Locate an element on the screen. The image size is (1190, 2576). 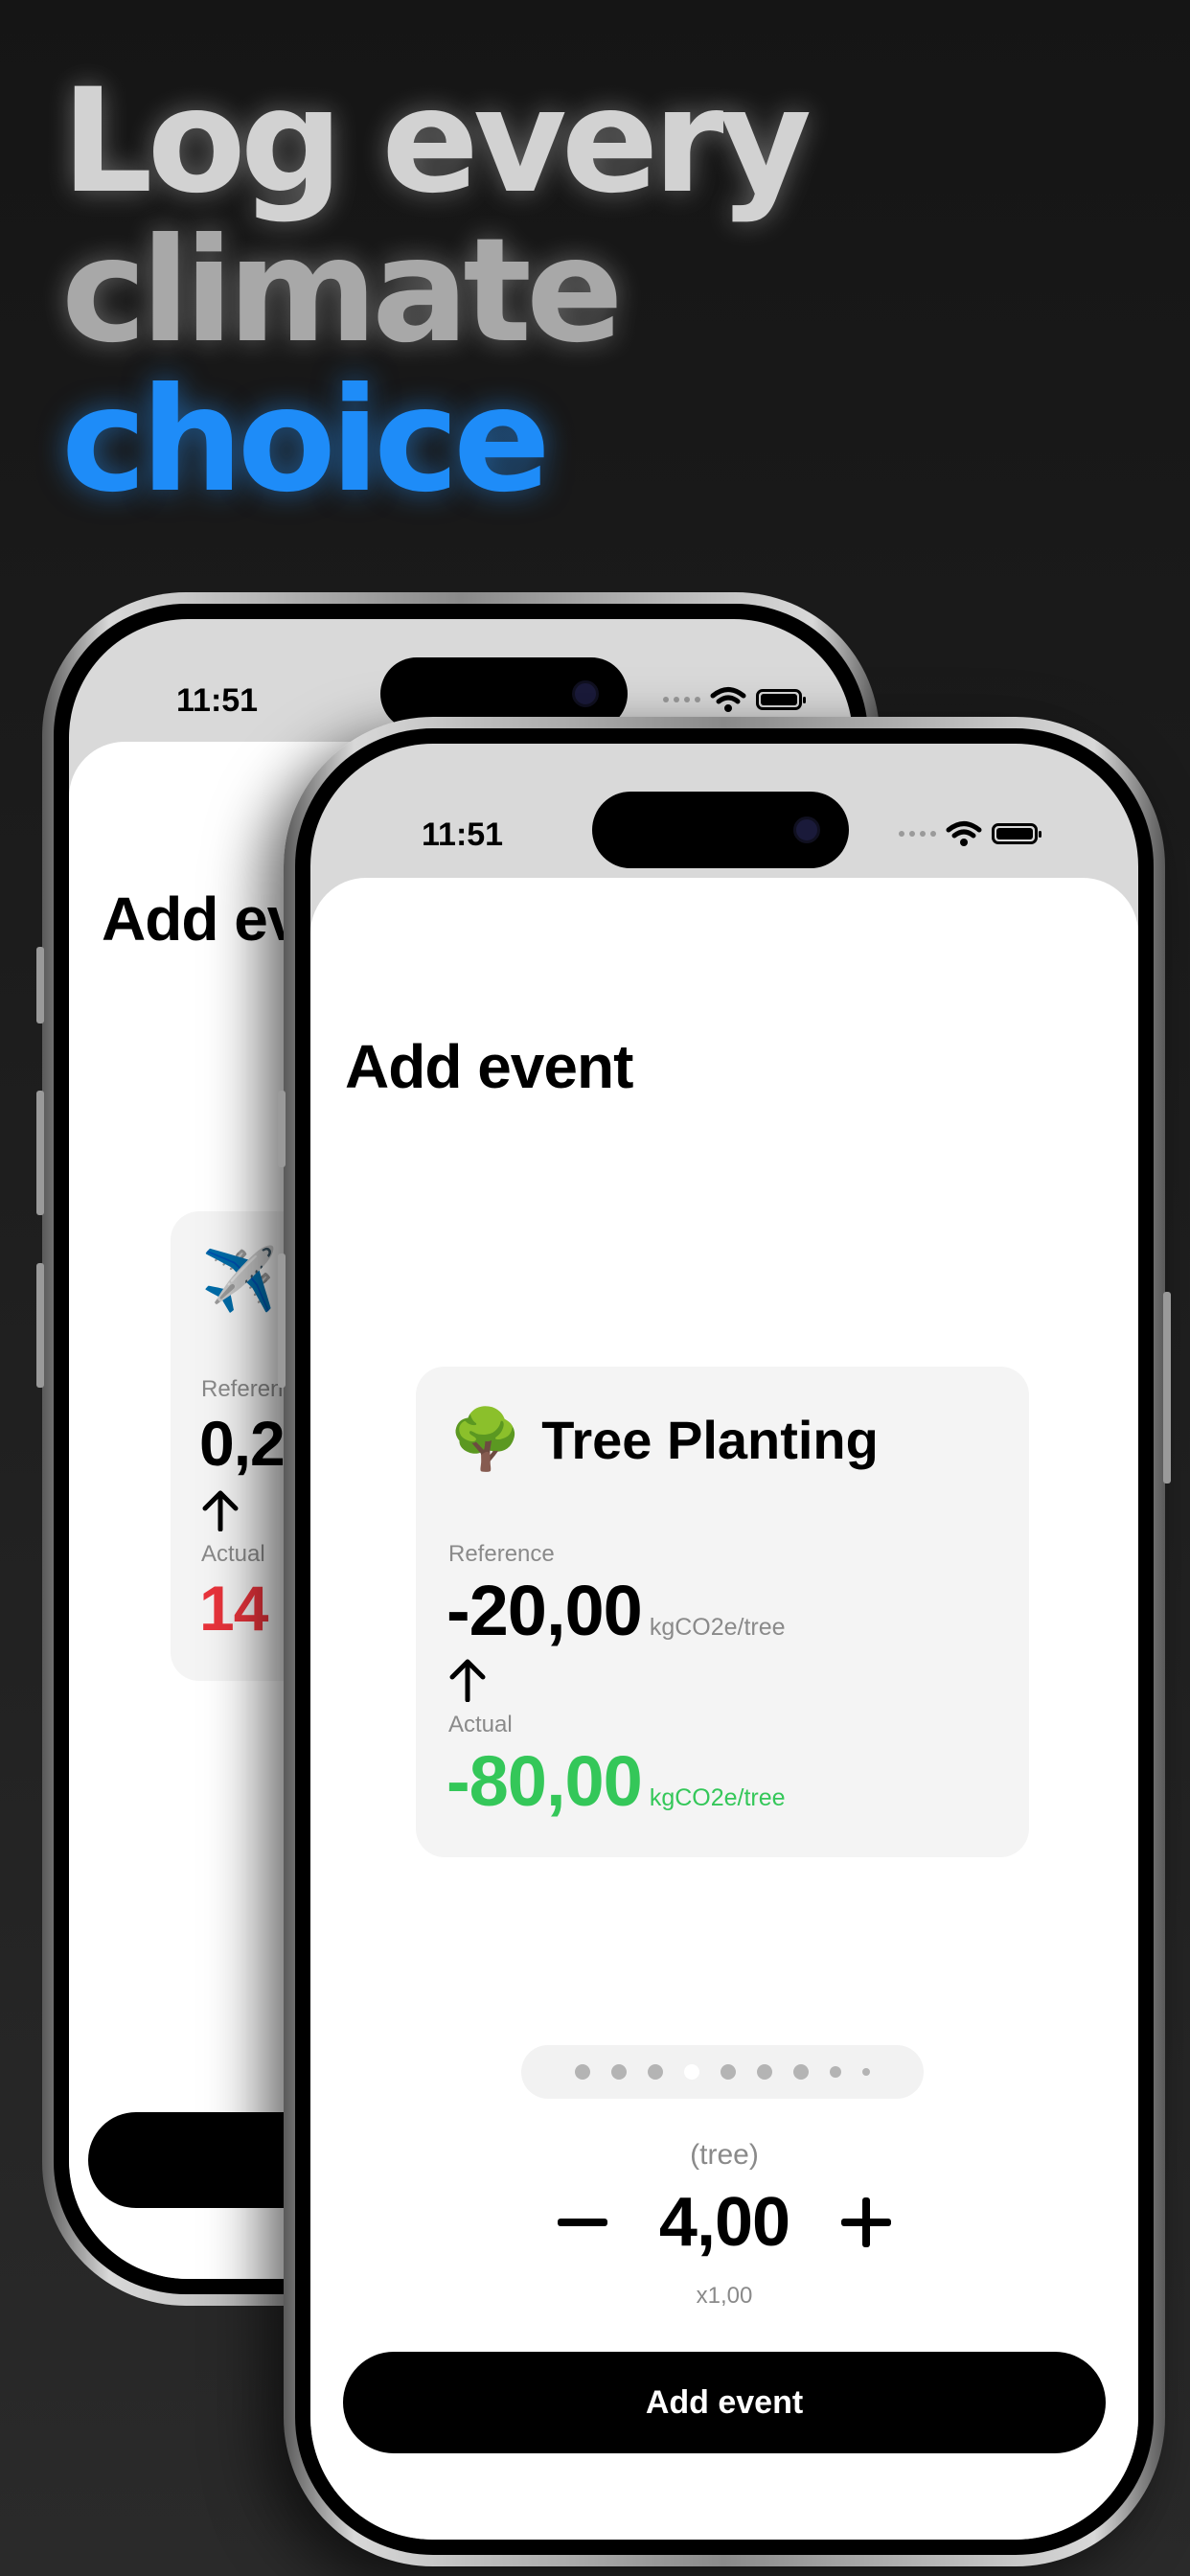
tree-icon: 🌳 is located at coordinates (486, 1440).